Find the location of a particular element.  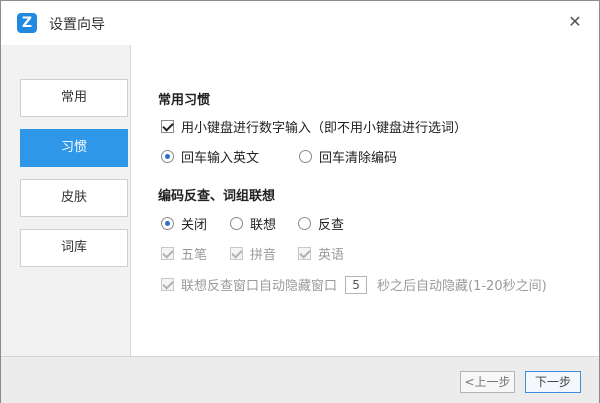

numpad-option-row: 用小键盘进行数字输入（即不用小键盘进行选词） is located at coordinates (314, 126).